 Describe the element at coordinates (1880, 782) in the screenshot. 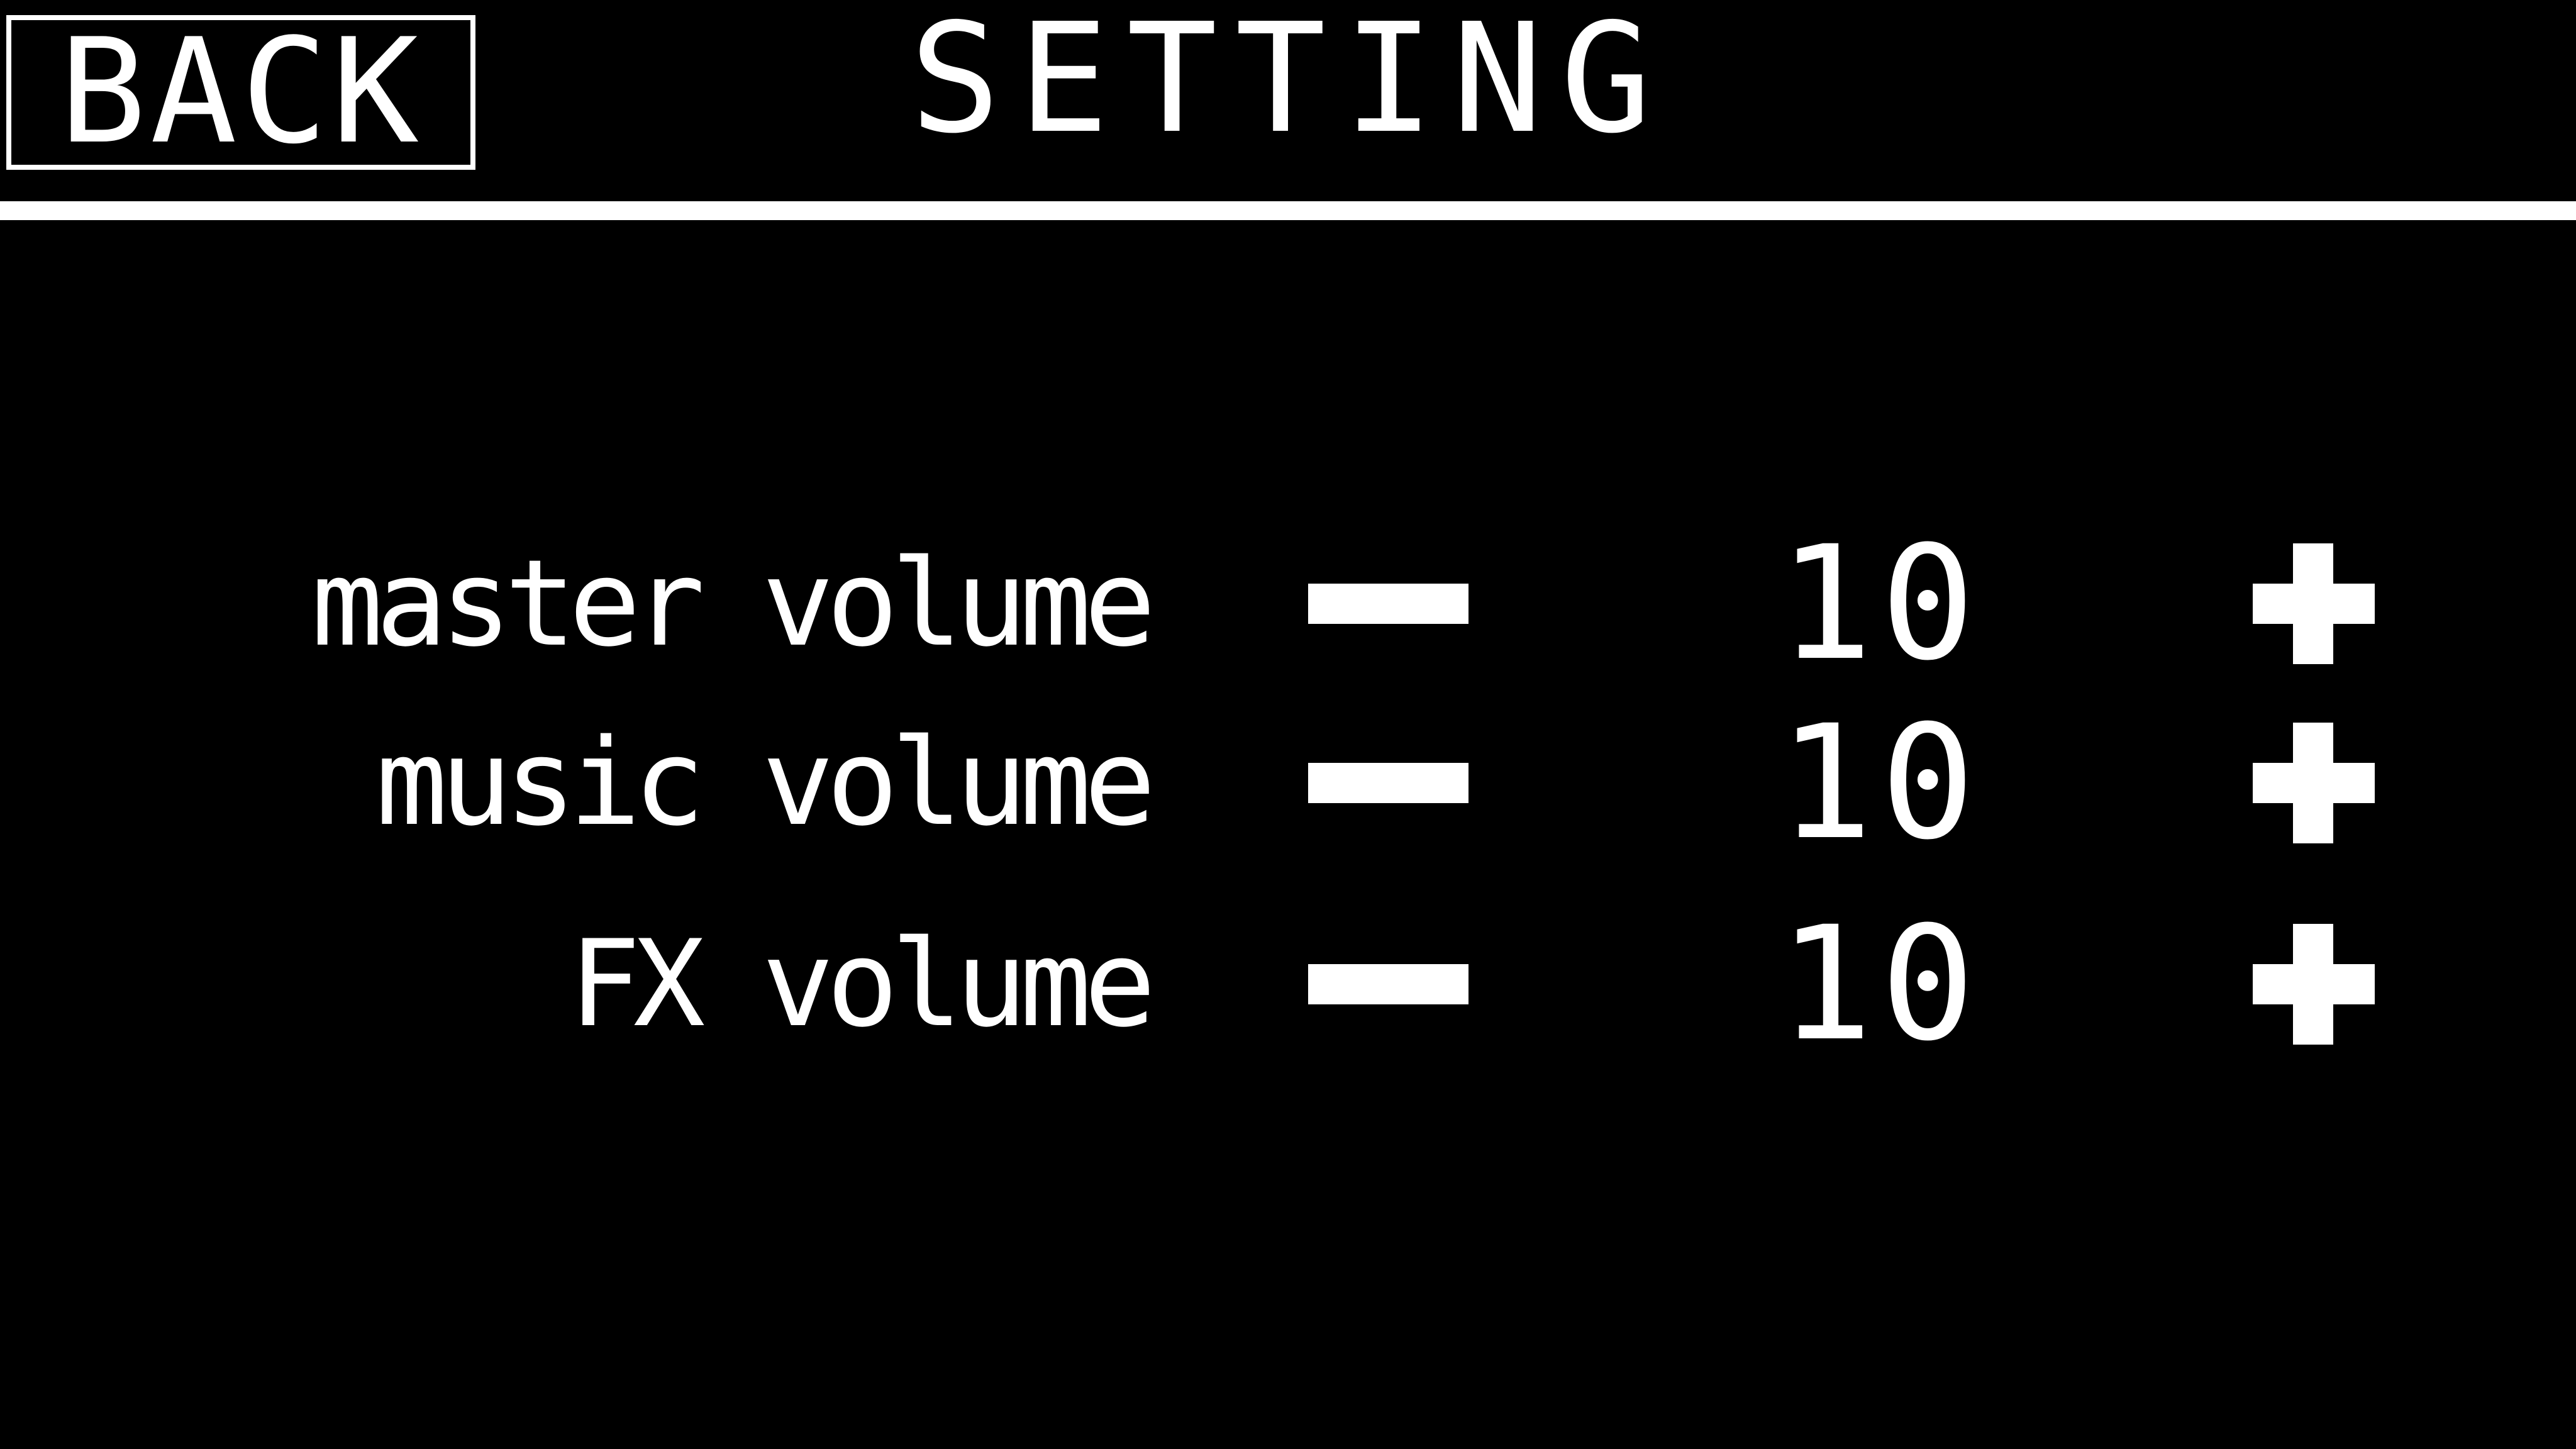

I see `music-volume-value: 10` at that location.